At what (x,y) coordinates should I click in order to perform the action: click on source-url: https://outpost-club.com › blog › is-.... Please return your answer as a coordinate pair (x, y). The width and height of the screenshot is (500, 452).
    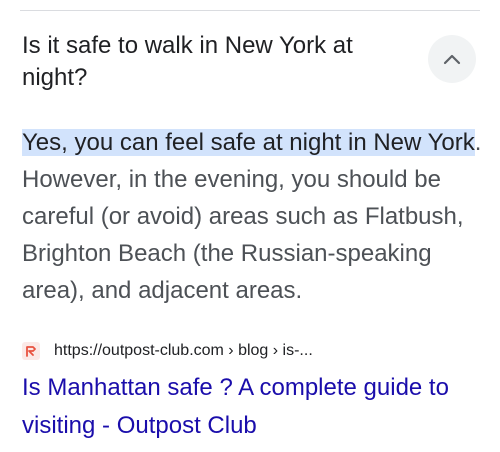
    Looking at the image, I should click on (183, 351).